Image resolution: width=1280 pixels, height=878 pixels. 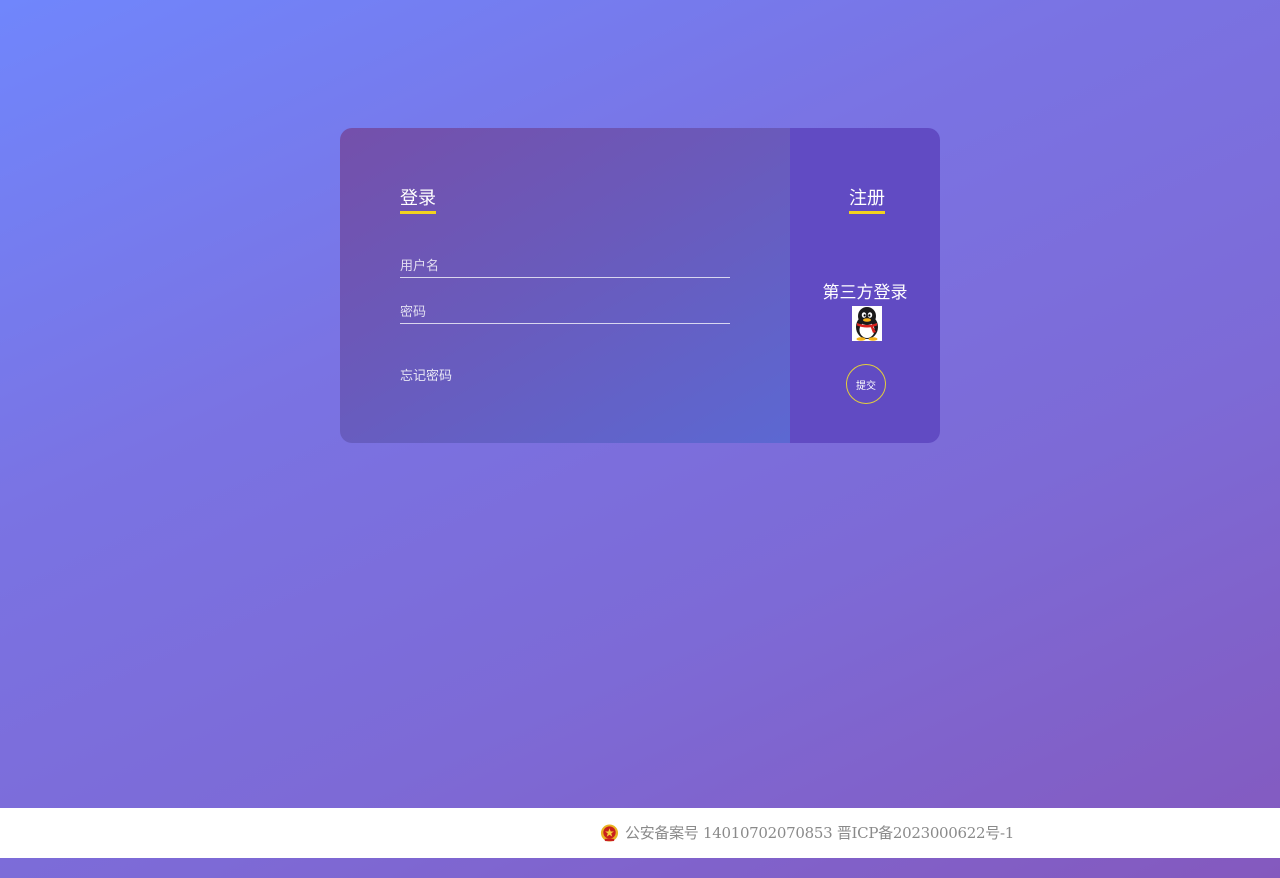 I want to click on third-party-login-label: 第三方登录, so click(x=865, y=293).